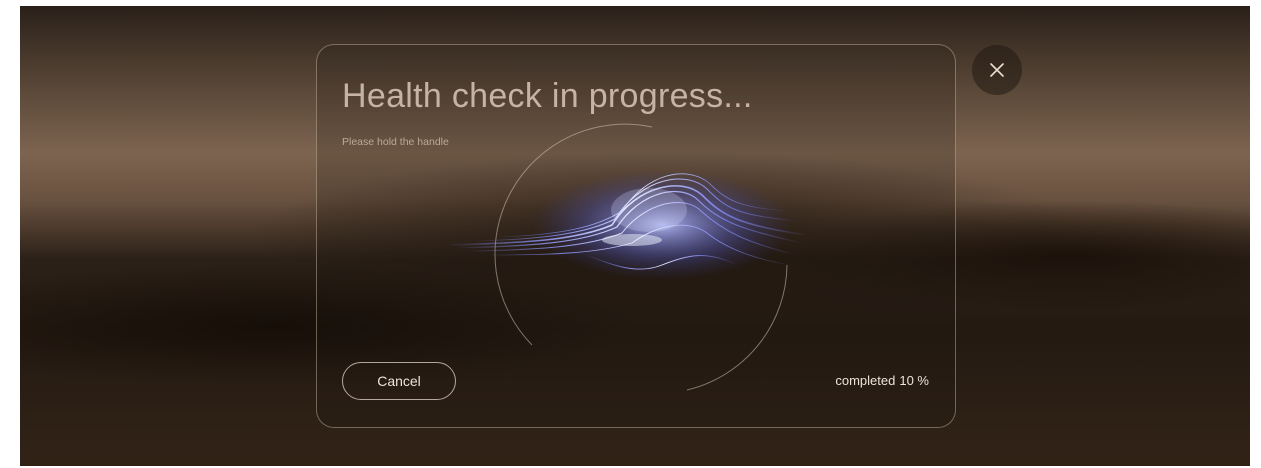 Image resolution: width=1261 pixels, height=468 pixels. I want to click on progress-value: 10 %, so click(914, 380).